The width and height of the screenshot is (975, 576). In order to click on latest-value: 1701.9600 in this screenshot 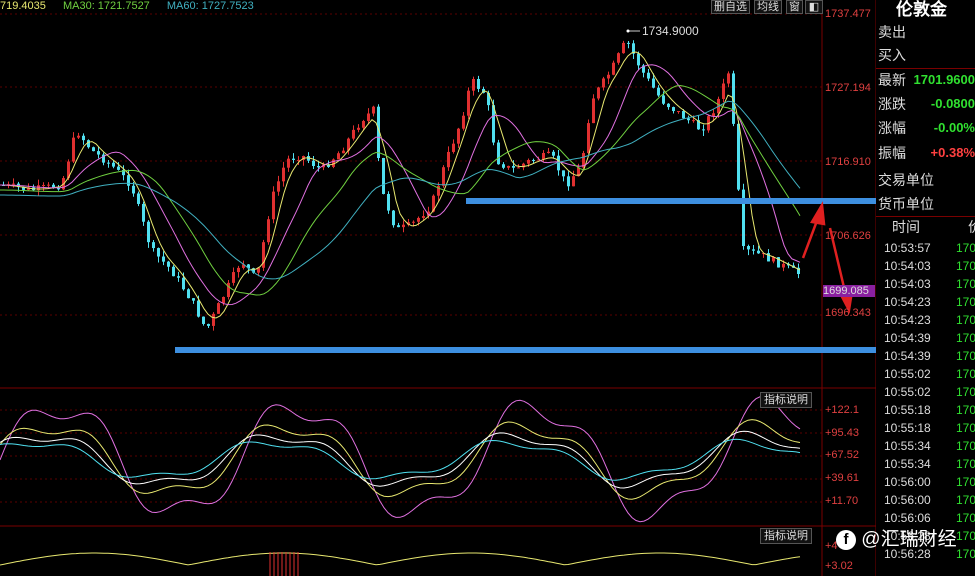, I will do `click(944, 79)`.